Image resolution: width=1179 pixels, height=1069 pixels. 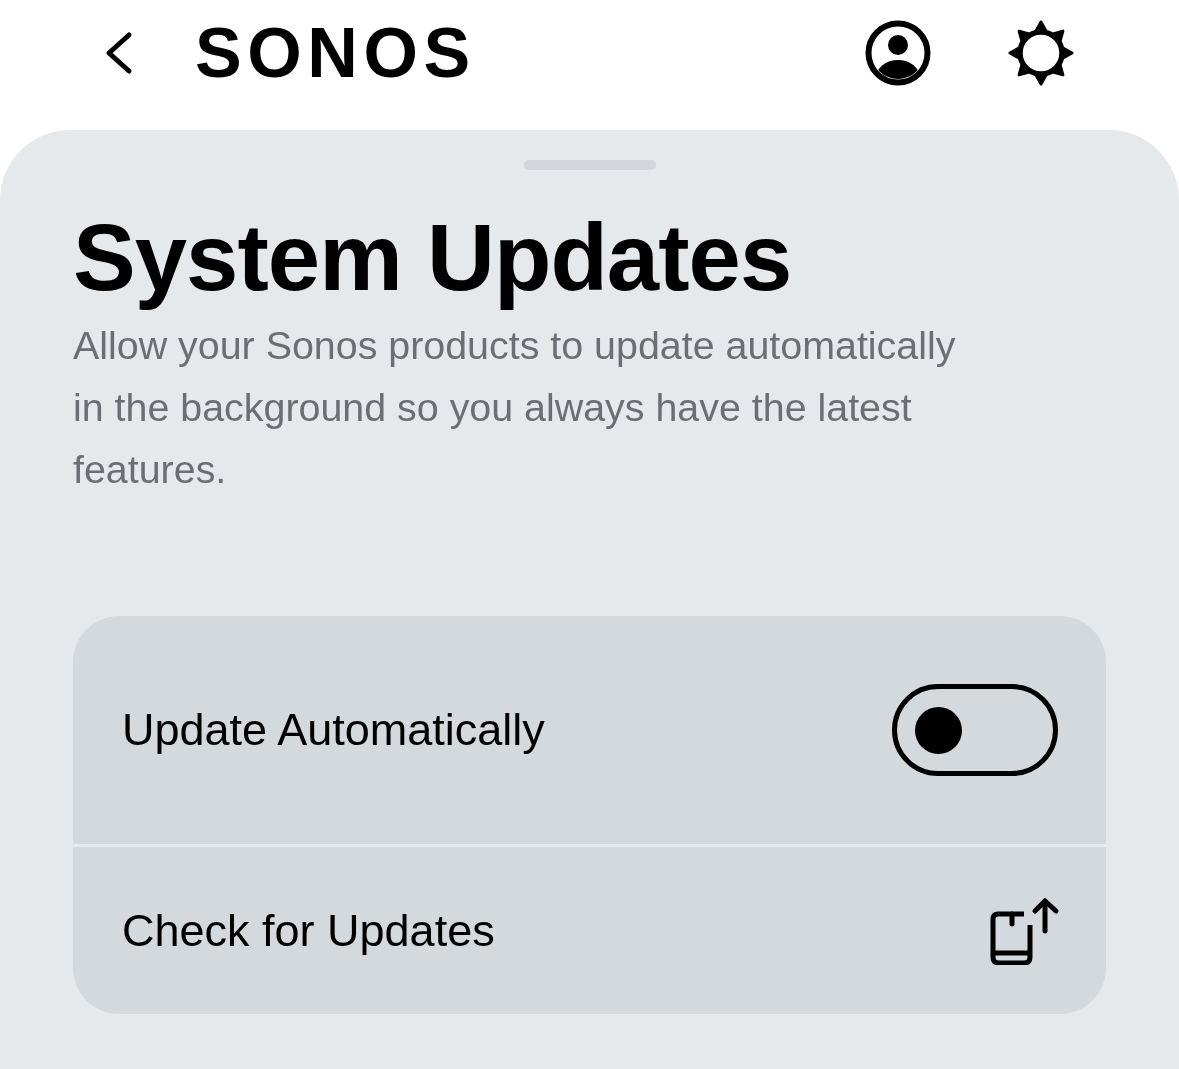 I want to click on brand-logo: SONOS, so click(x=335, y=53).